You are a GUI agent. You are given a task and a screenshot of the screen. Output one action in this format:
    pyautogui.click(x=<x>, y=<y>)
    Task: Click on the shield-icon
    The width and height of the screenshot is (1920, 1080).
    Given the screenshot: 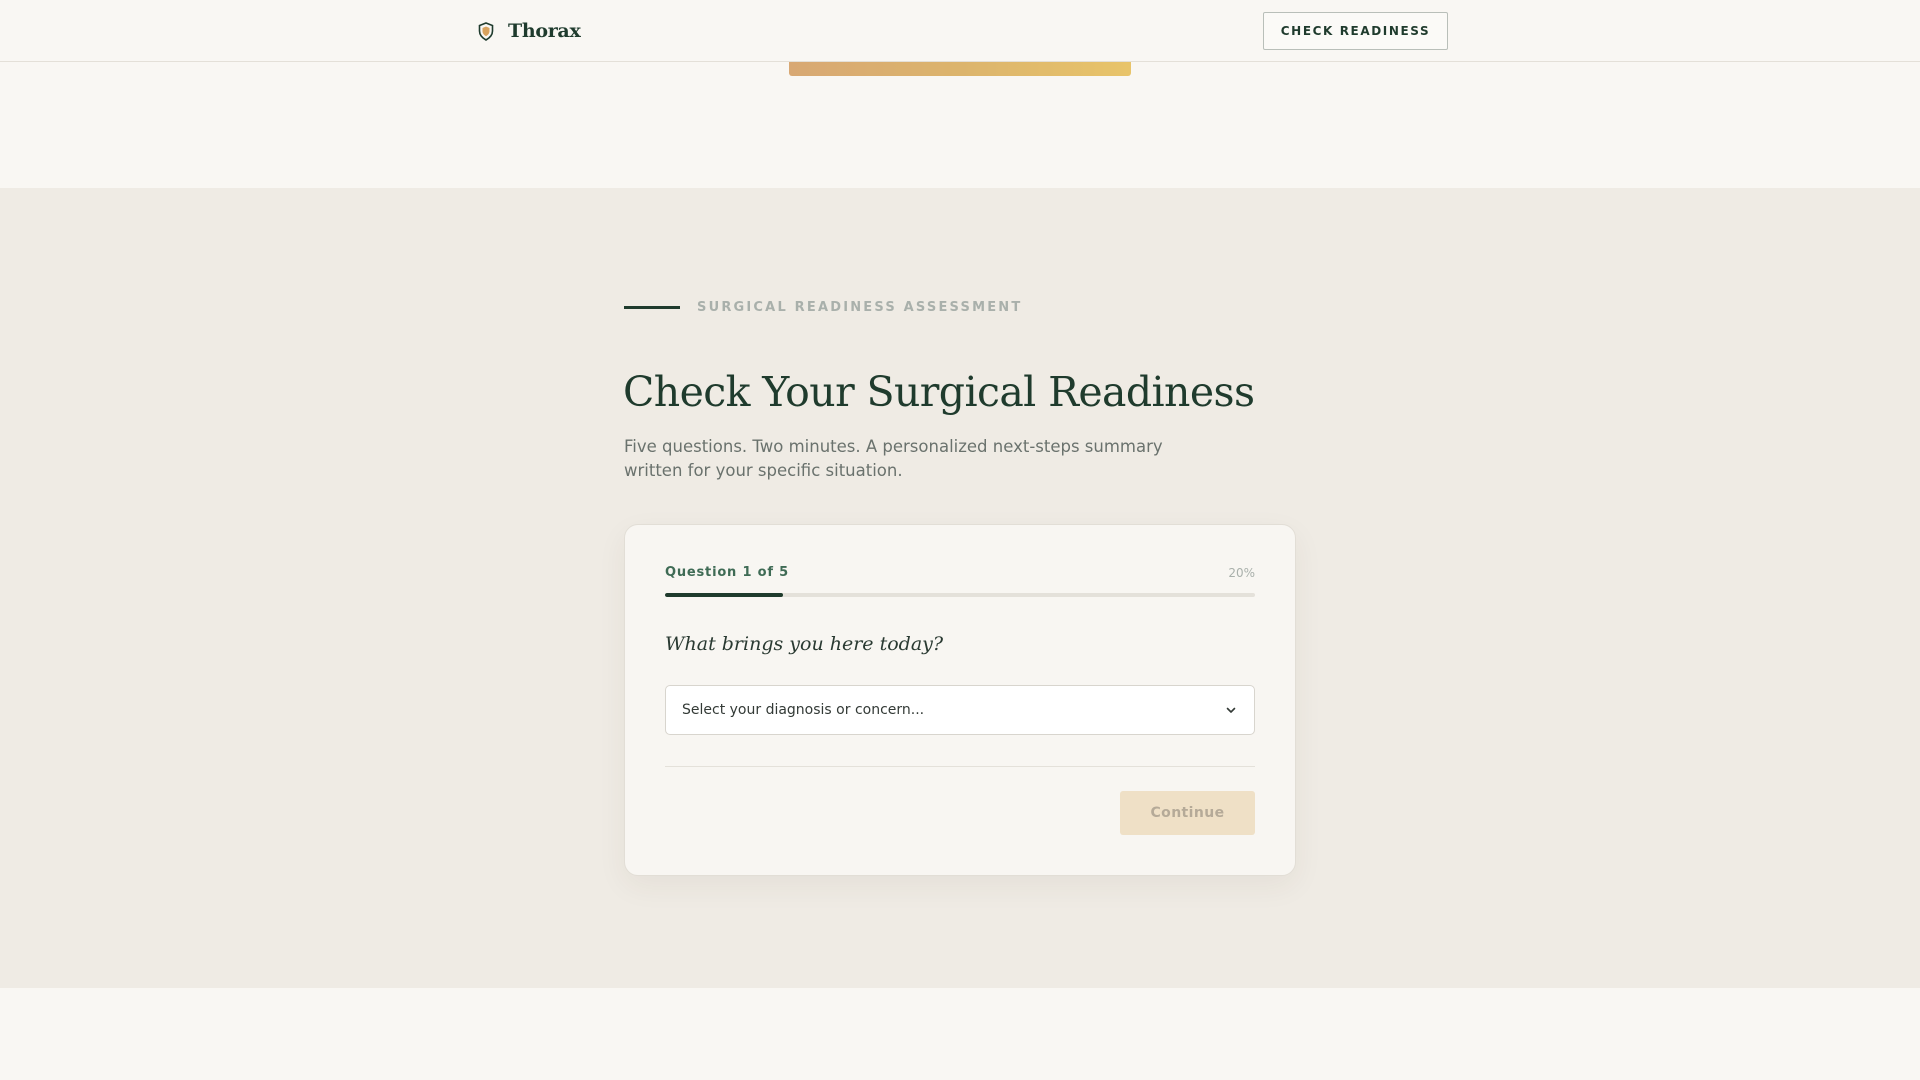 What is the action you would take?
    pyautogui.click(x=486, y=31)
    